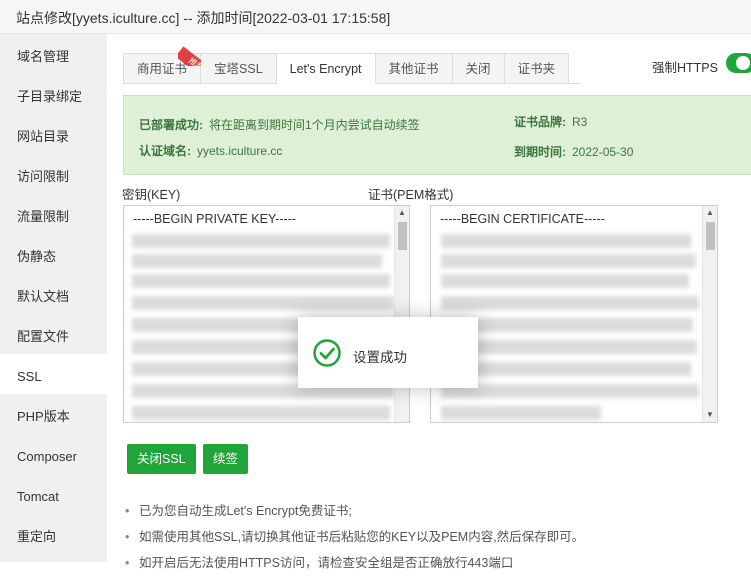  Describe the element at coordinates (53, 174) in the screenshot. I see `sidebar-item-access: 访问限制` at that location.